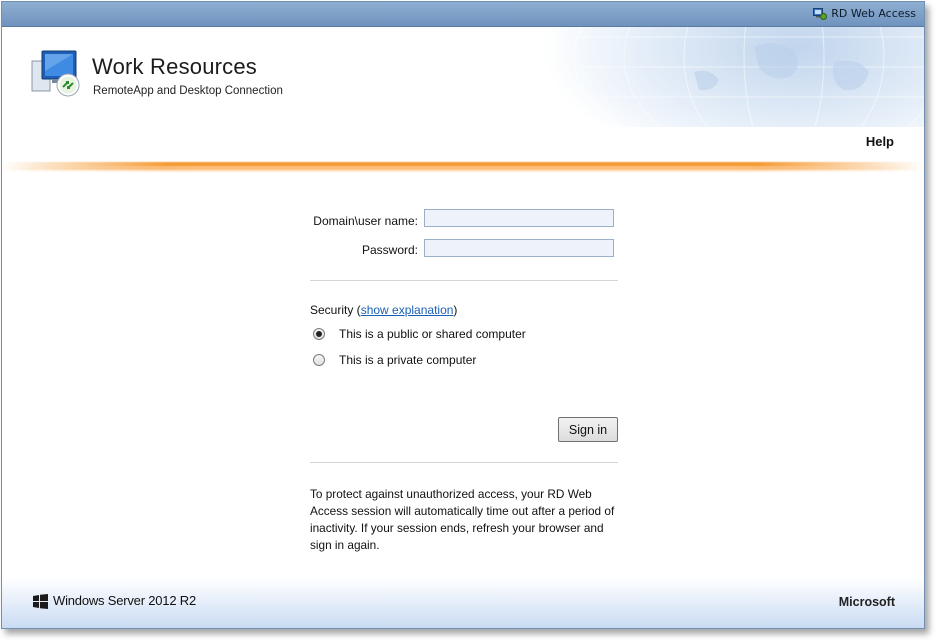  What do you see at coordinates (408, 360) in the screenshot?
I see `private-computer-label: This is a private computer` at bounding box center [408, 360].